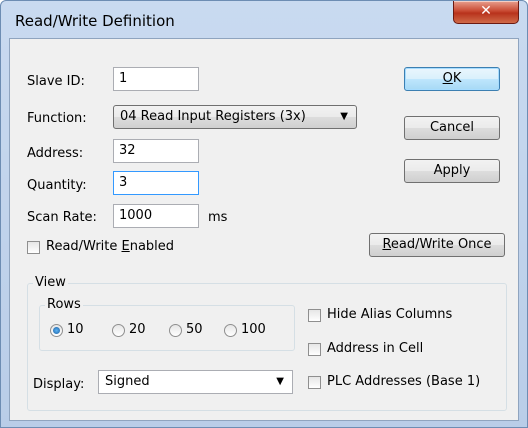 The height and width of the screenshot is (428, 528). I want to click on slave-id-input: 1, so click(156, 79).